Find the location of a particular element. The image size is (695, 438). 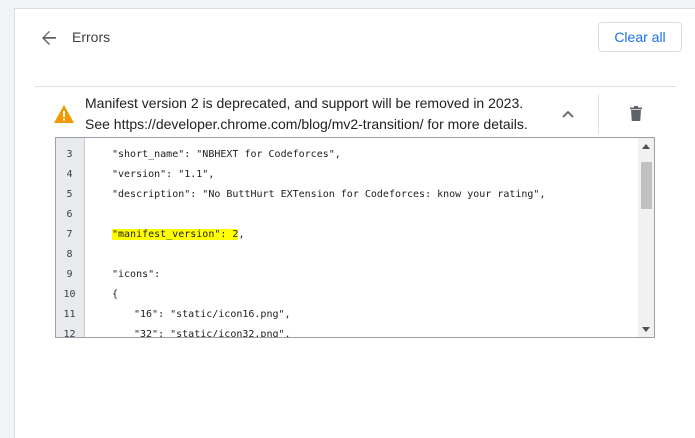

action-separator is located at coordinates (598, 114).